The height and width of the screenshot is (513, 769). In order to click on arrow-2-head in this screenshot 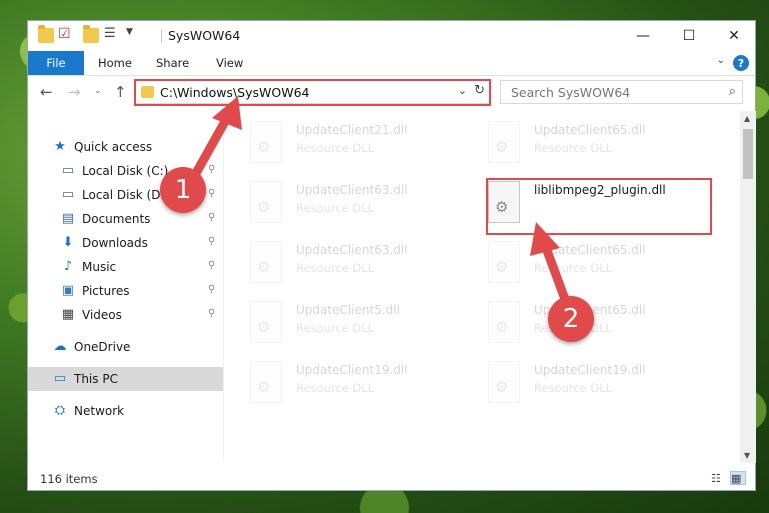, I will do `click(545, 239)`.